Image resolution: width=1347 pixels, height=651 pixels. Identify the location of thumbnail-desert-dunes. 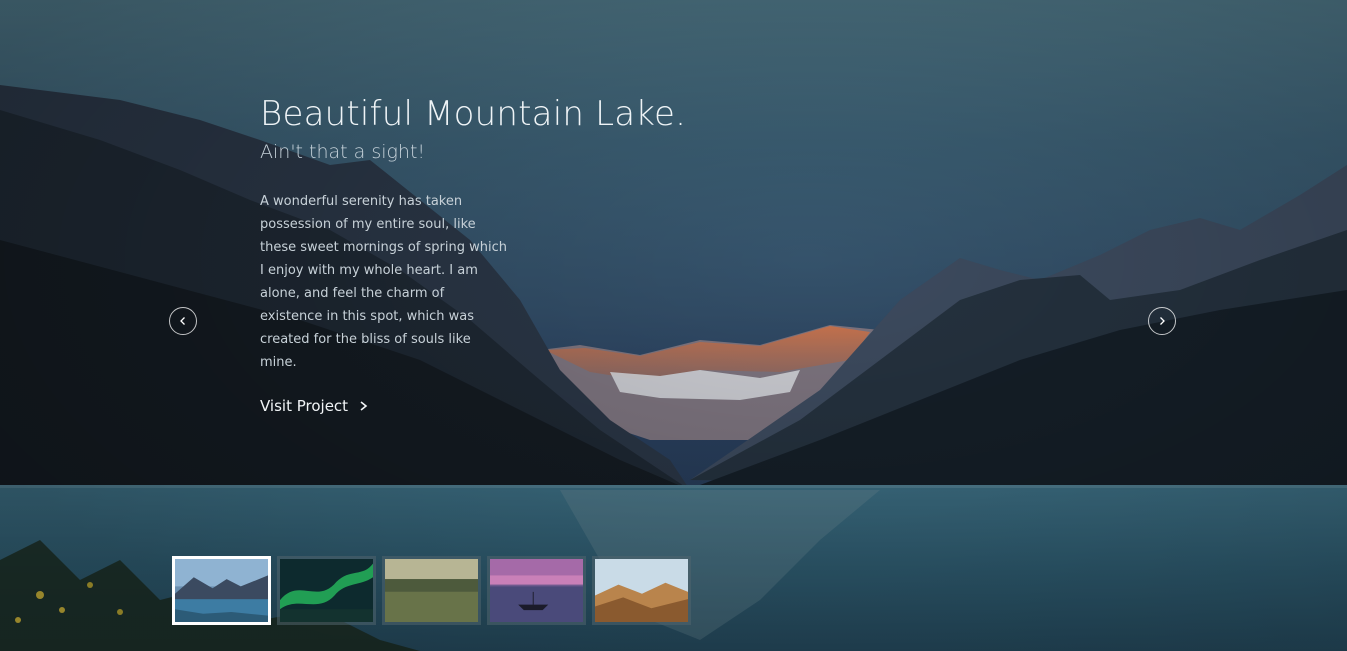
(641, 590).